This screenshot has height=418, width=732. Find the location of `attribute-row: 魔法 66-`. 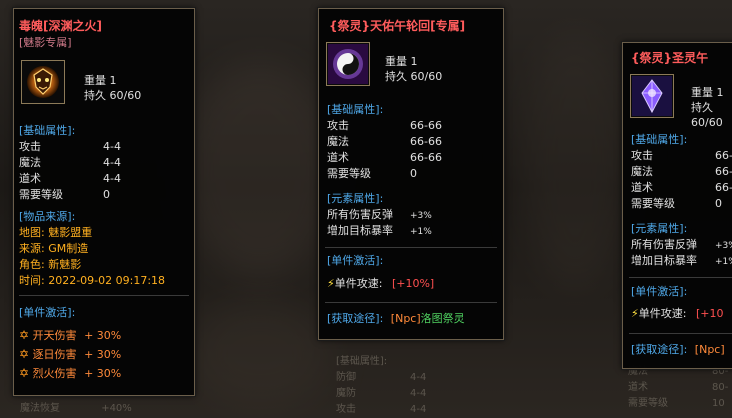

attribute-row: 魔法 66- is located at coordinates (681, 171).